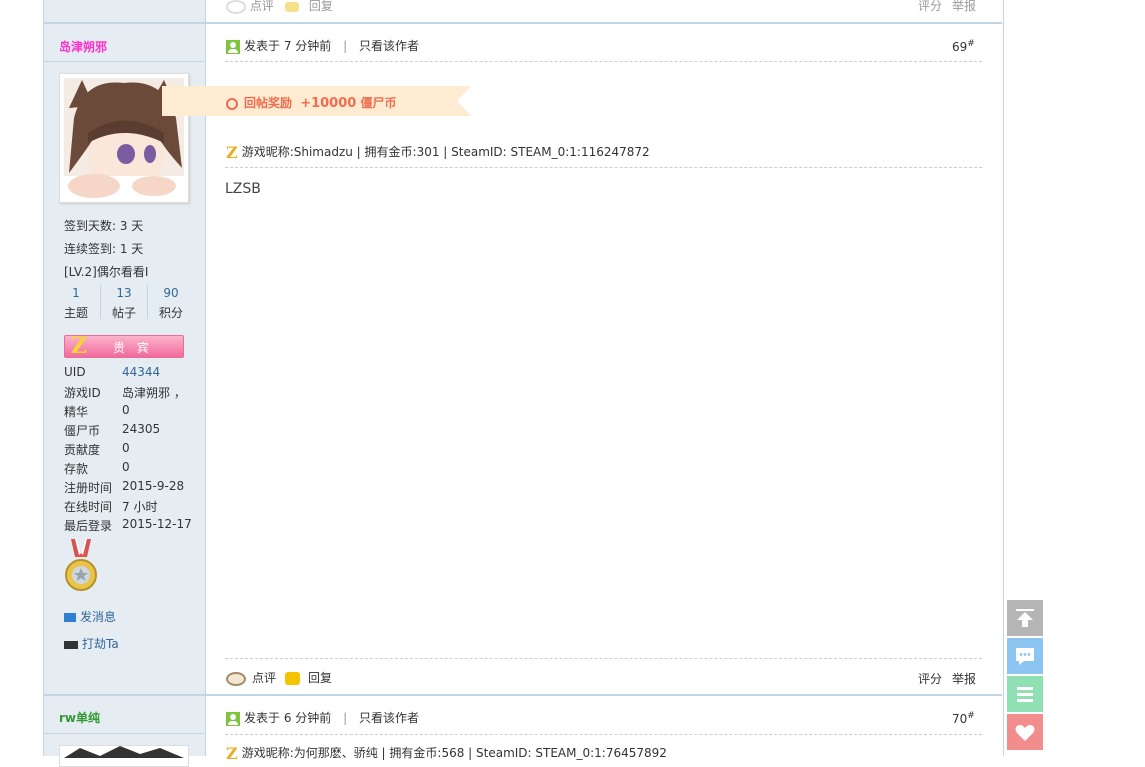  I want to click on stat-posts-label: 帖子, so click(123, 313).